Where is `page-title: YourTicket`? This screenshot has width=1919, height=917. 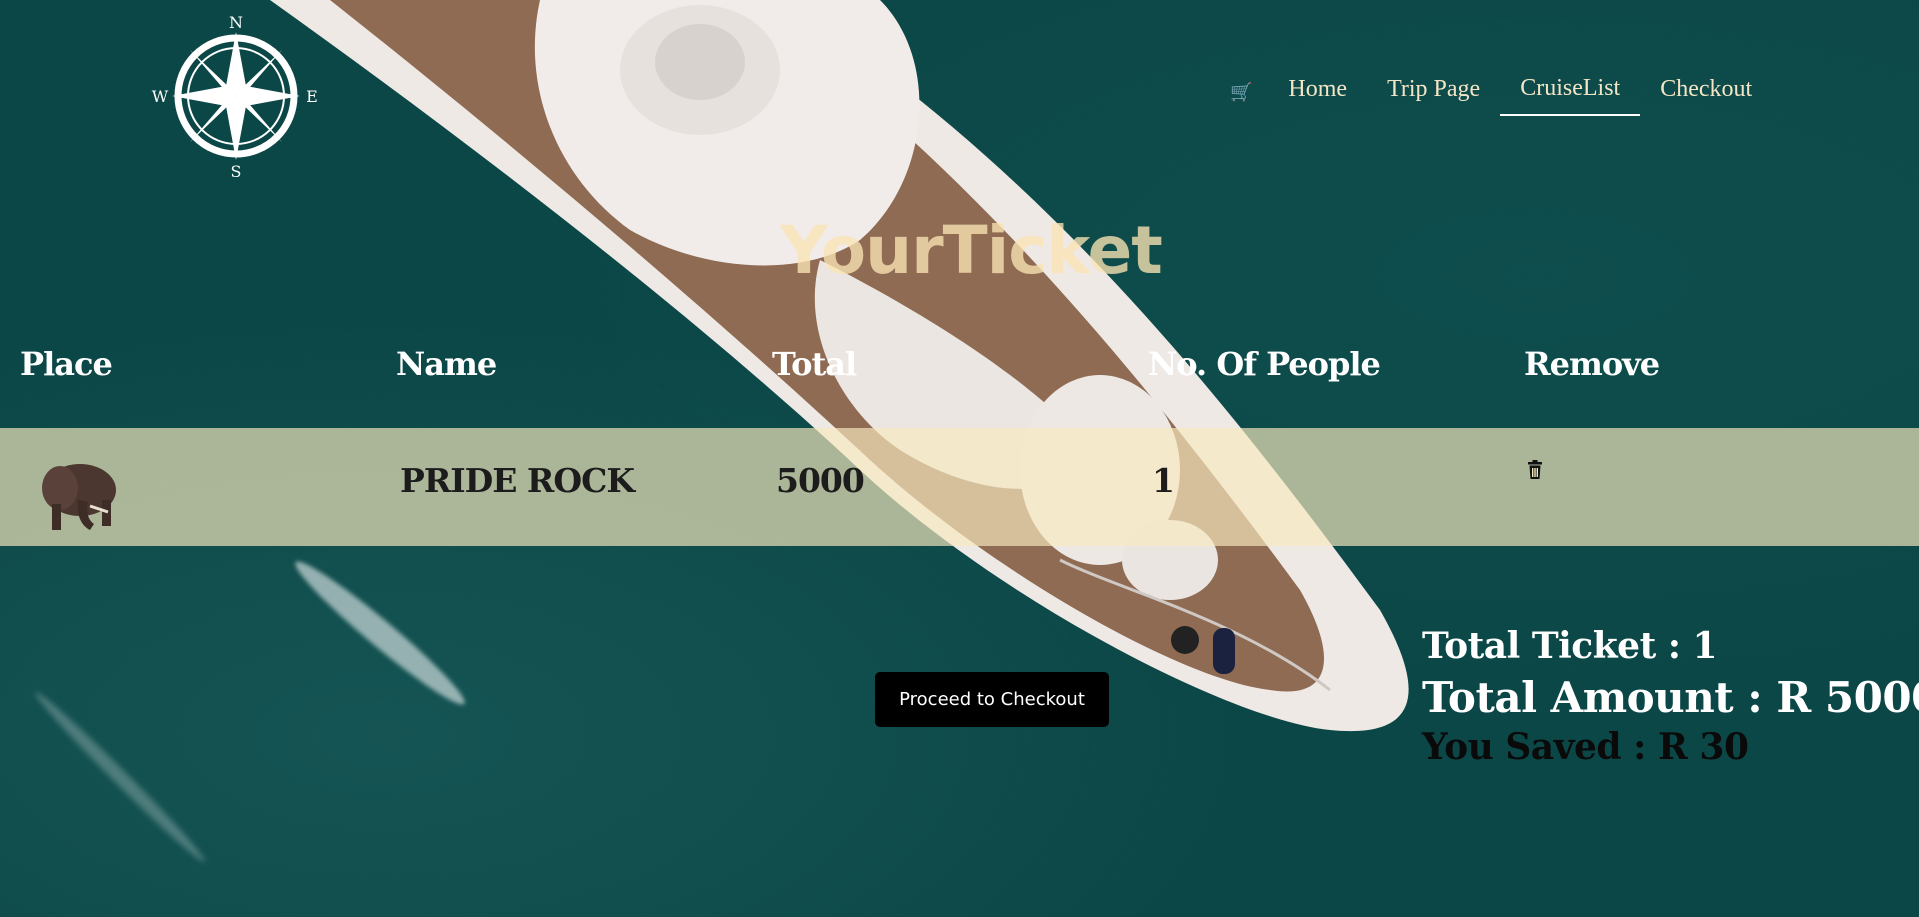
page-title: YourTicket is located at coordinates (971, 250).